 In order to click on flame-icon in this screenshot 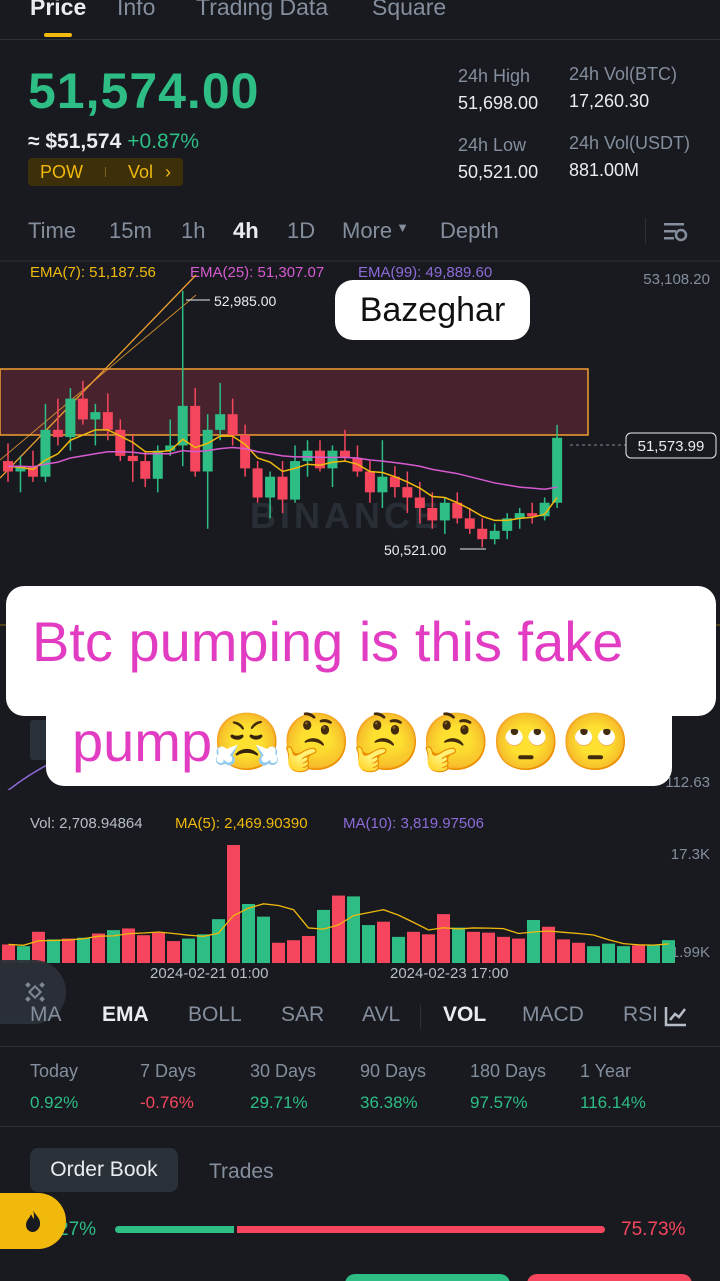, I will do `click(33, 1221)`.